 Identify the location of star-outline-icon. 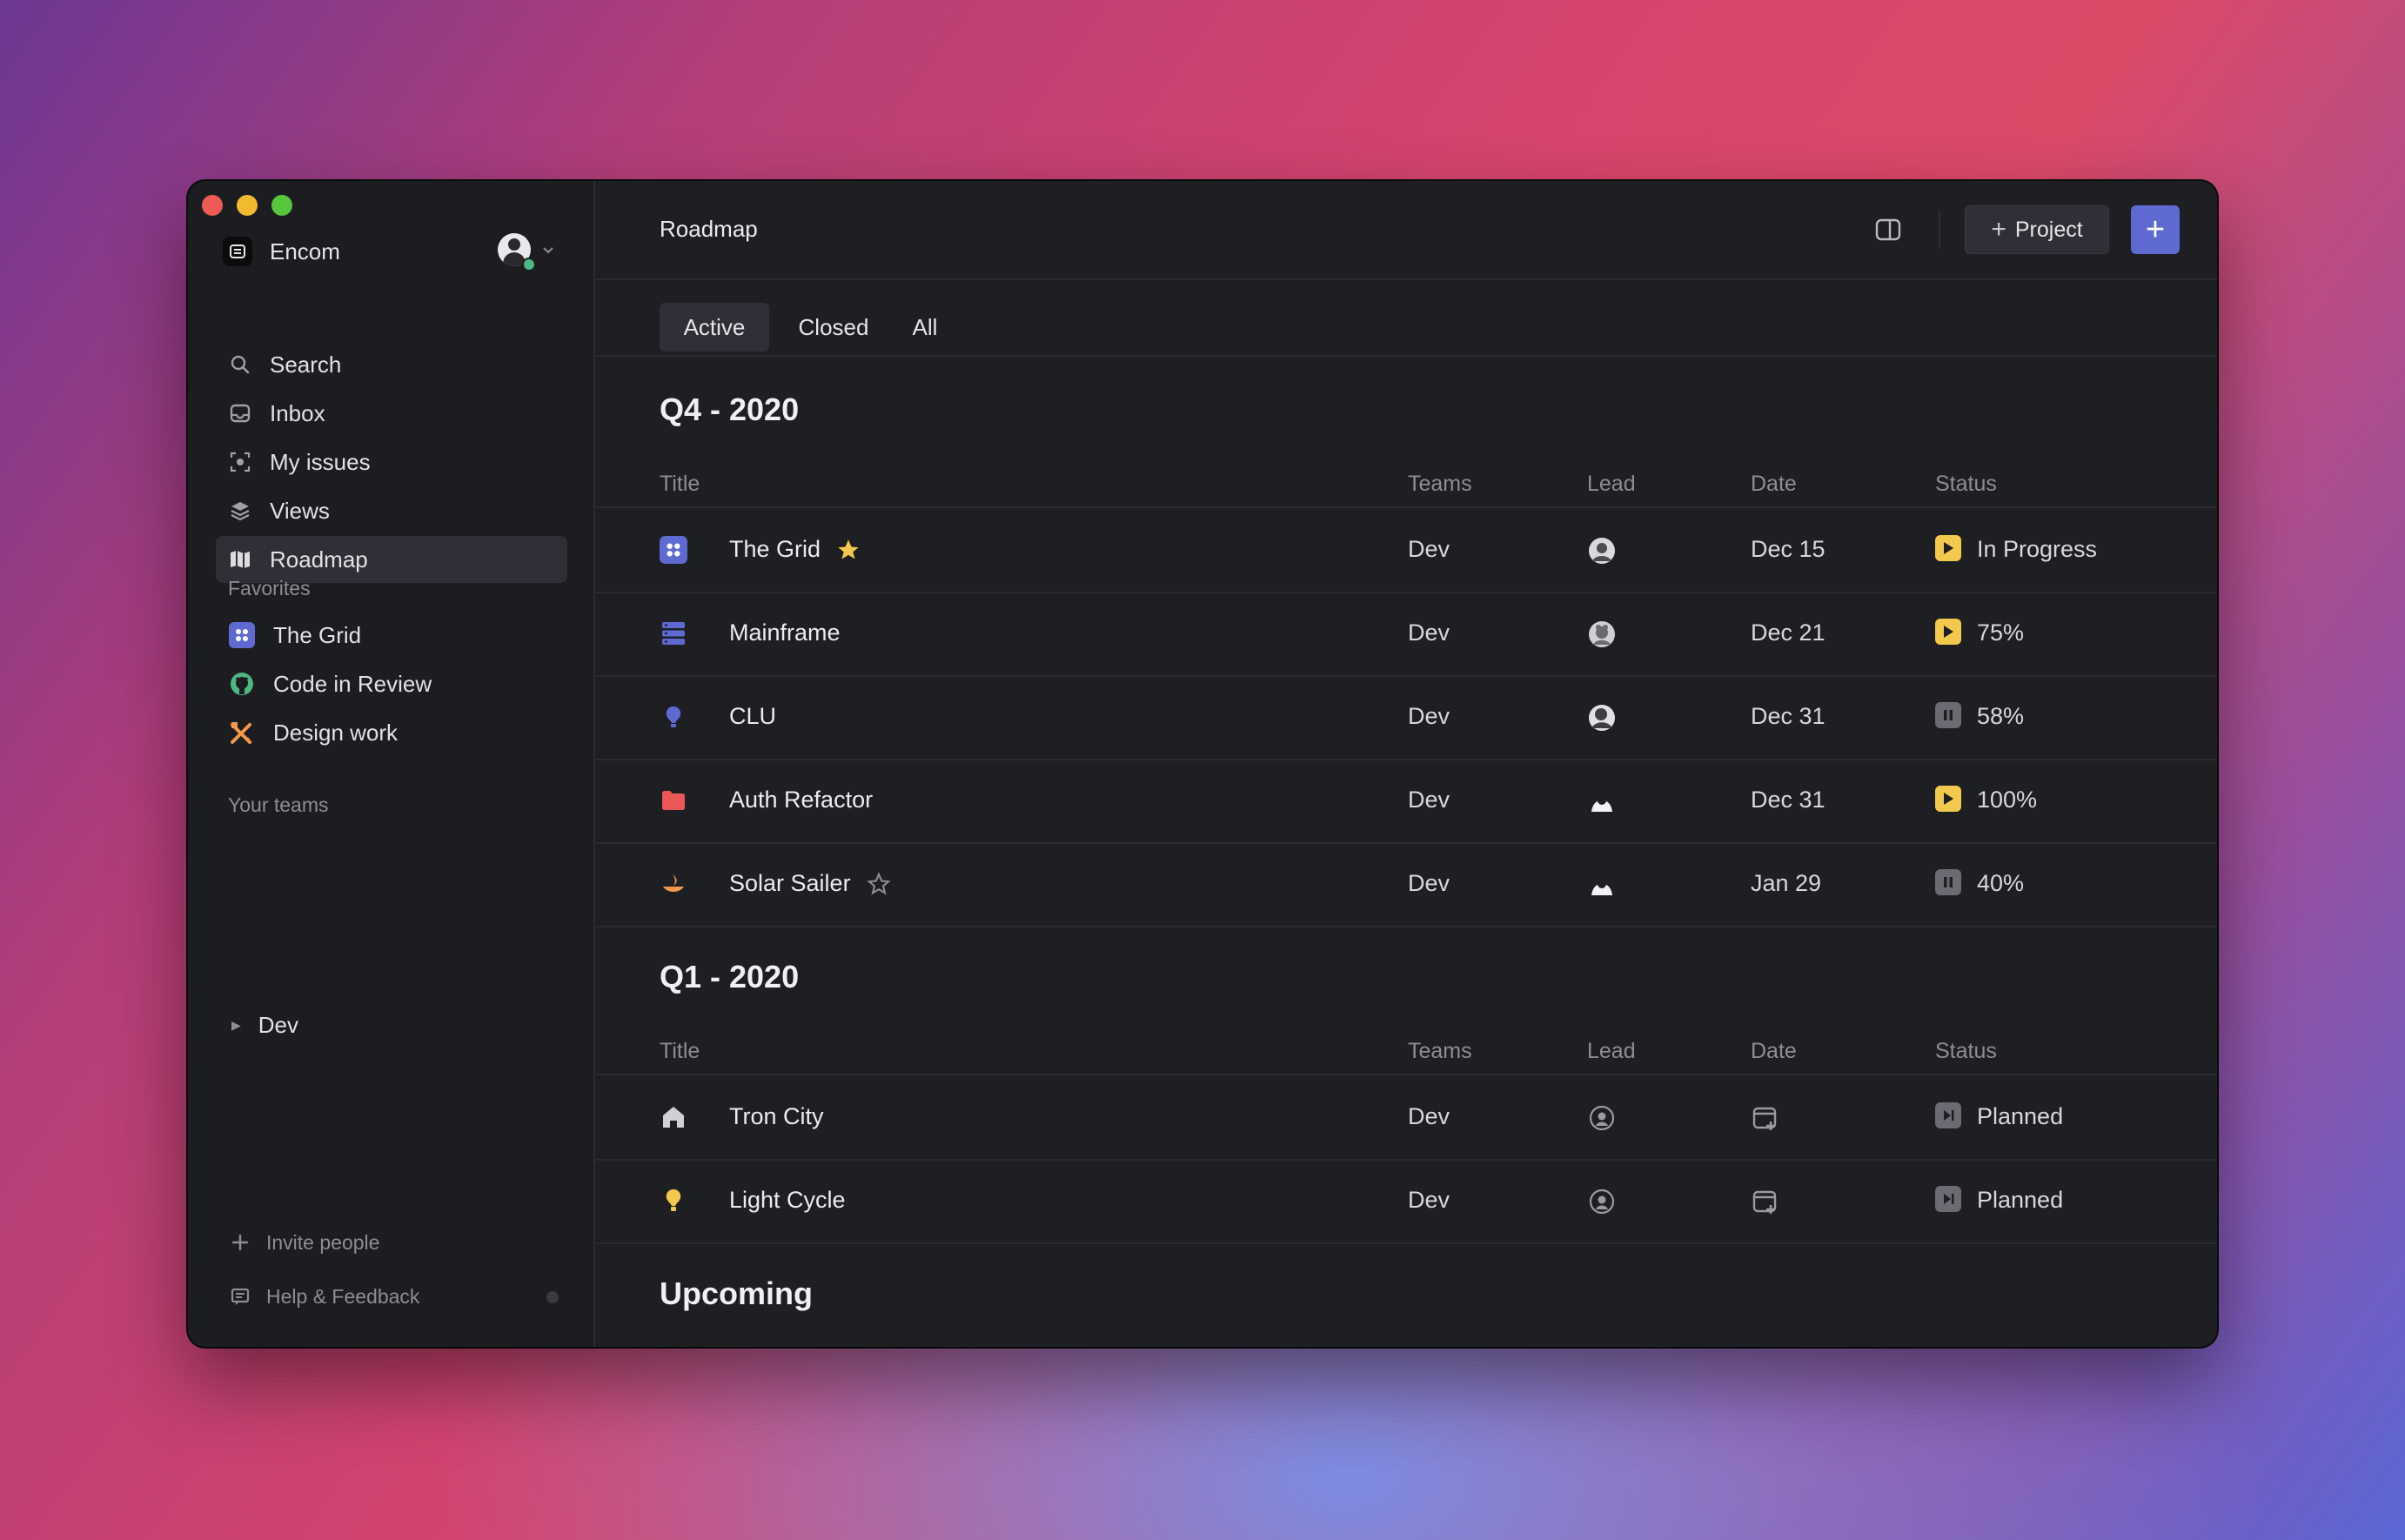
(879, 883).